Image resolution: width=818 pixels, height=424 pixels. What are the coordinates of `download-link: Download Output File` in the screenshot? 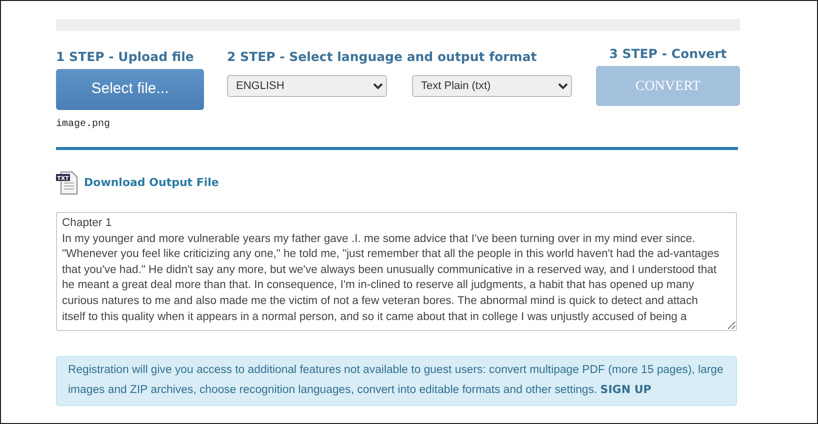 It's located at (151, 183).